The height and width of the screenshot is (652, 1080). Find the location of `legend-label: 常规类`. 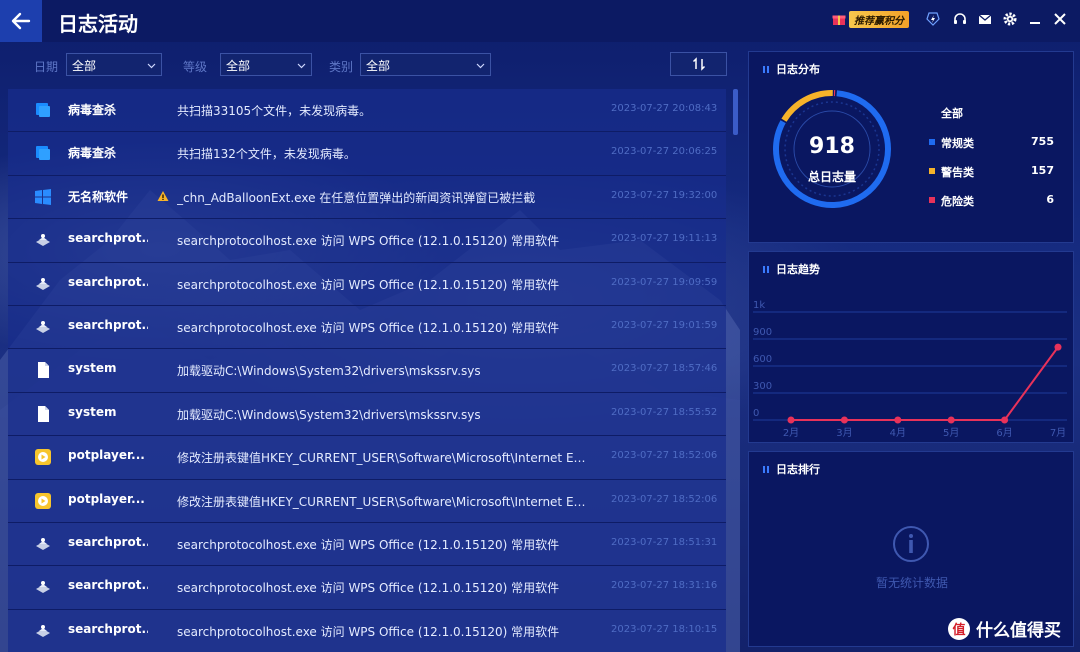

legend-label: 常规类 is located at coordinates (957, 143).